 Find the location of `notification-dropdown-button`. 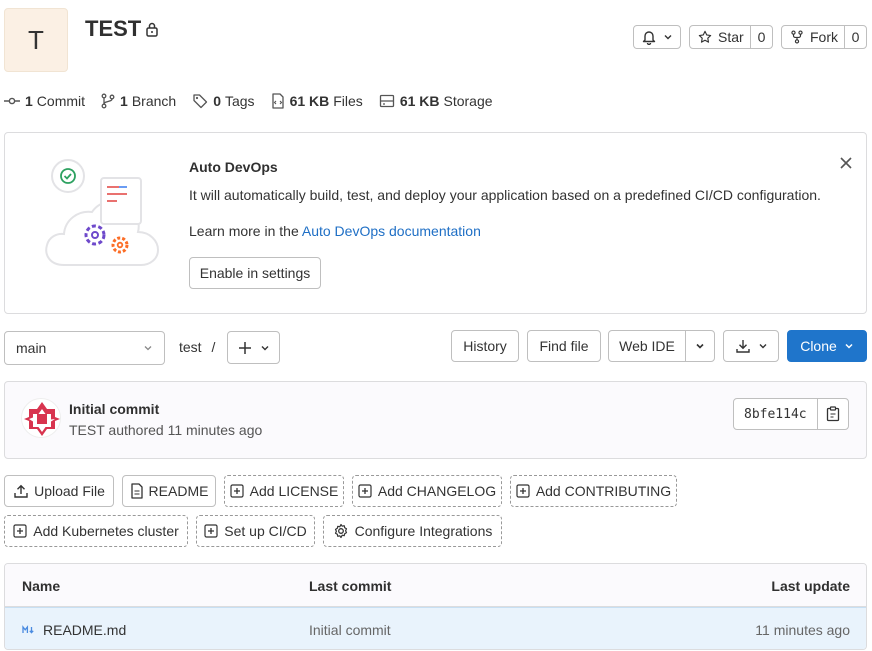

notification-dropdown-button is located at coordinates (657, 37).